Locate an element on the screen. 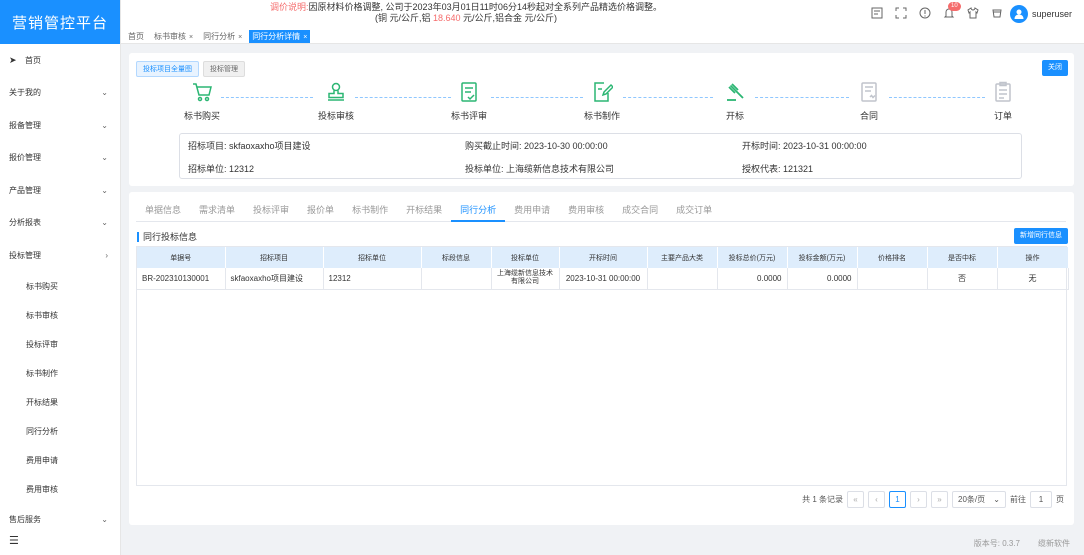  step-label: 开标 is located at coordinates (734, 116).